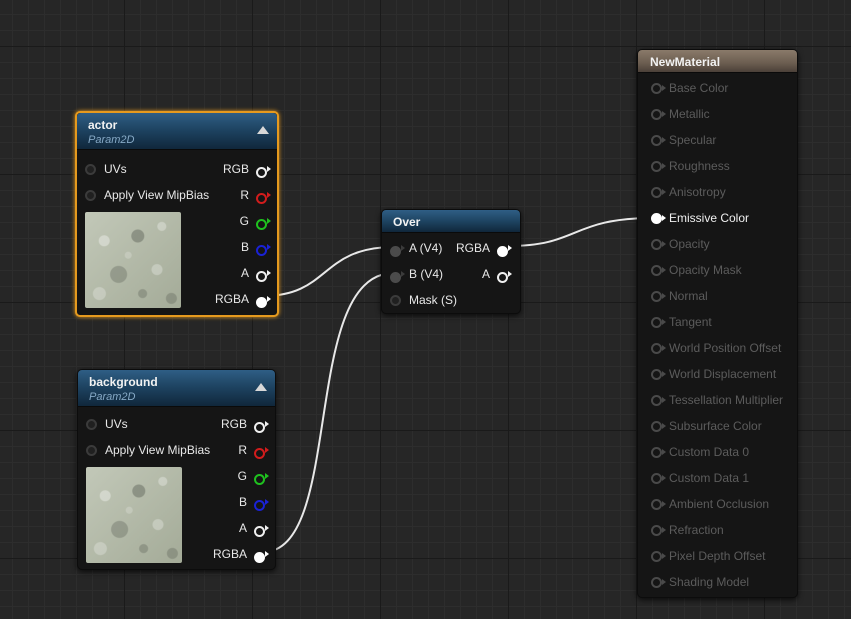 The height and width of the screenshot is (619, 851). Describe the element at coordinates (697, 192) in the screenshot. I see `pin-label: Anisotropy` at that location.